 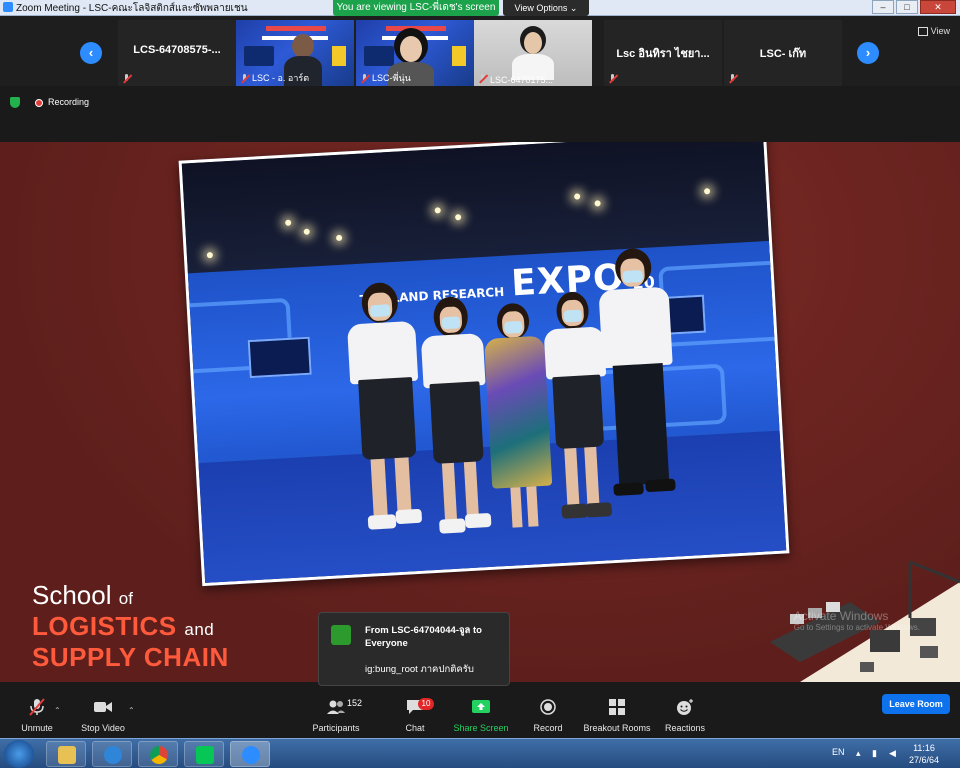 I want to click on participants-count: 152, so click(x=355, y=703).